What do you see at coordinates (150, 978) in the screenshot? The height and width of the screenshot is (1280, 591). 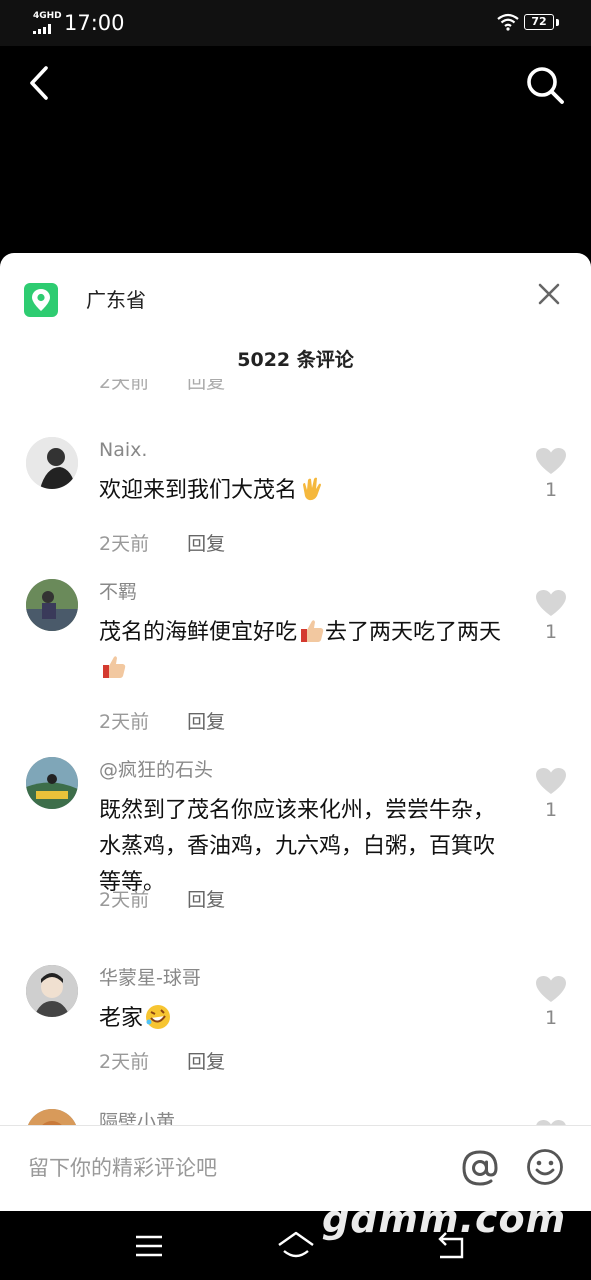 I see `comment-username: 华蒙星-球哥` at bounding box center [150, 978].